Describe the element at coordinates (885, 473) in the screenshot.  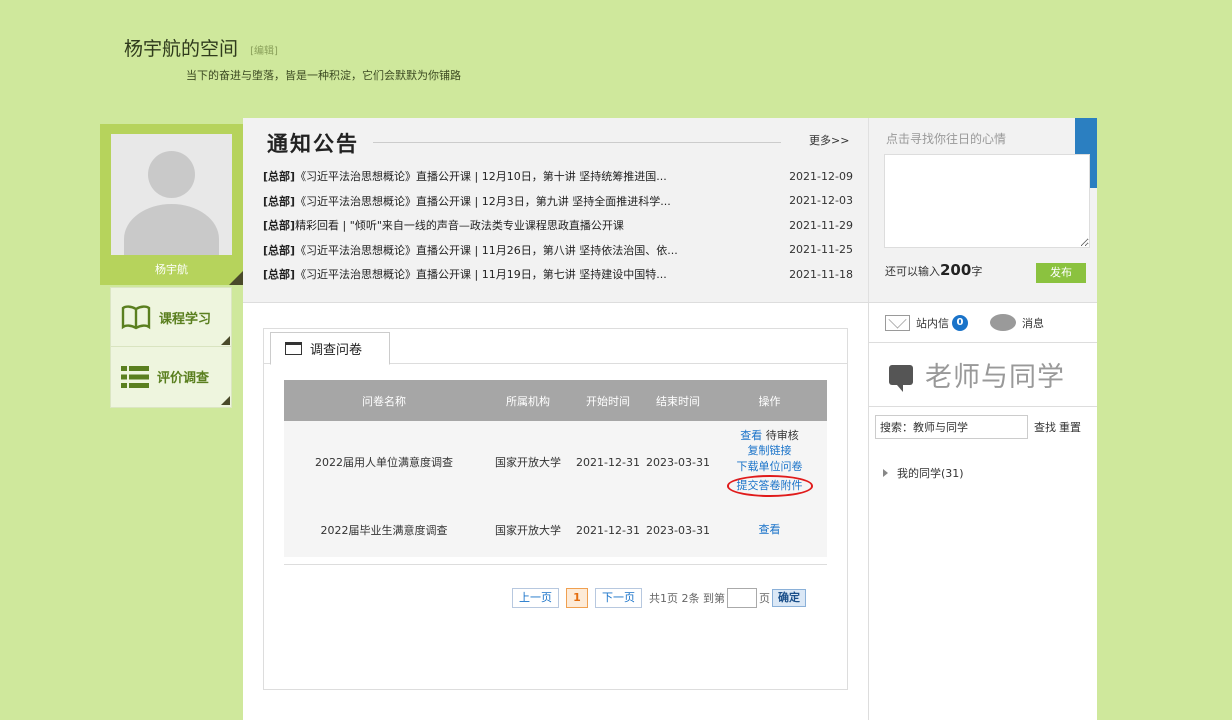
I see `expand-triangle-icon` at that location.